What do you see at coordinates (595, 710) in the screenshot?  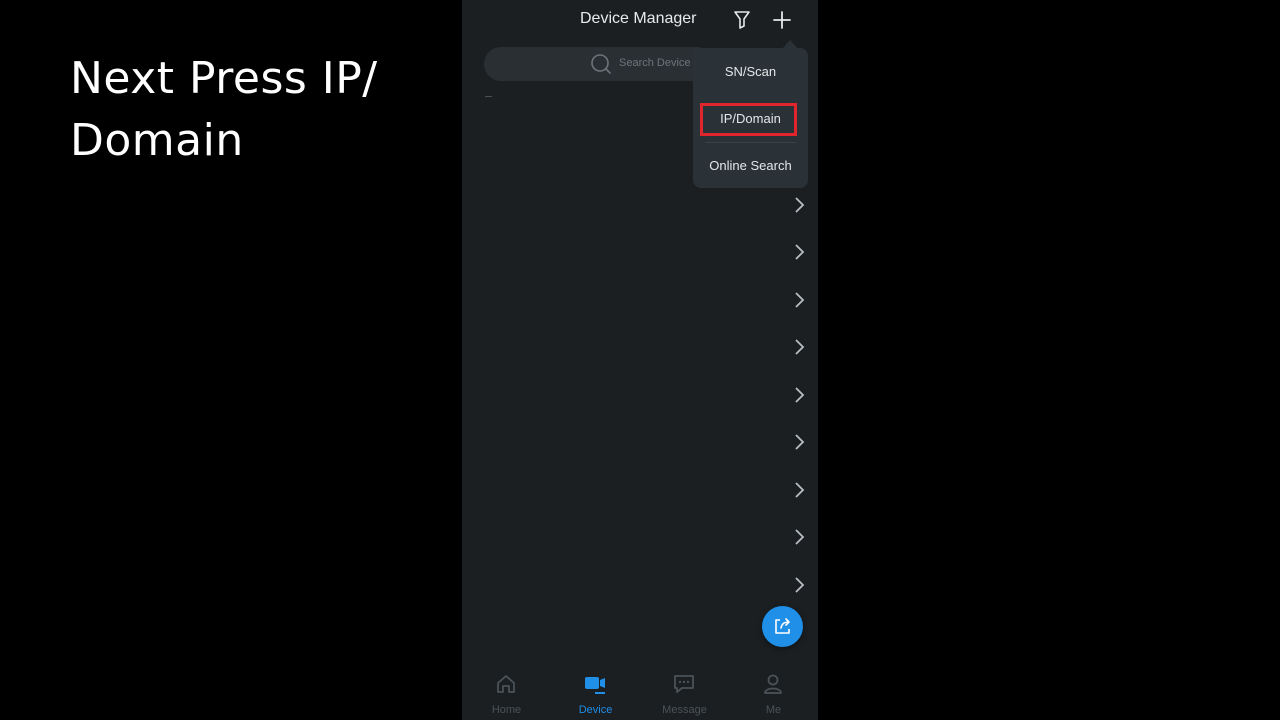 I see `tab-label: Device` at bounding box center [595, 710].